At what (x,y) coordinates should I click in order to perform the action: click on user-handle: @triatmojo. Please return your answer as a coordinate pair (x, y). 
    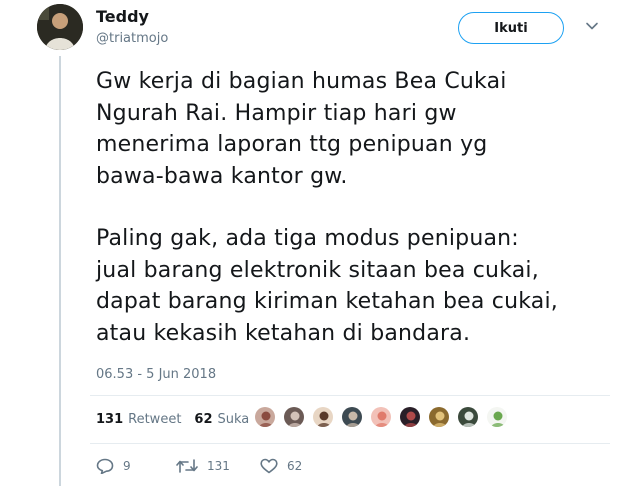
    Looking at the image, I should click on (132, 38).